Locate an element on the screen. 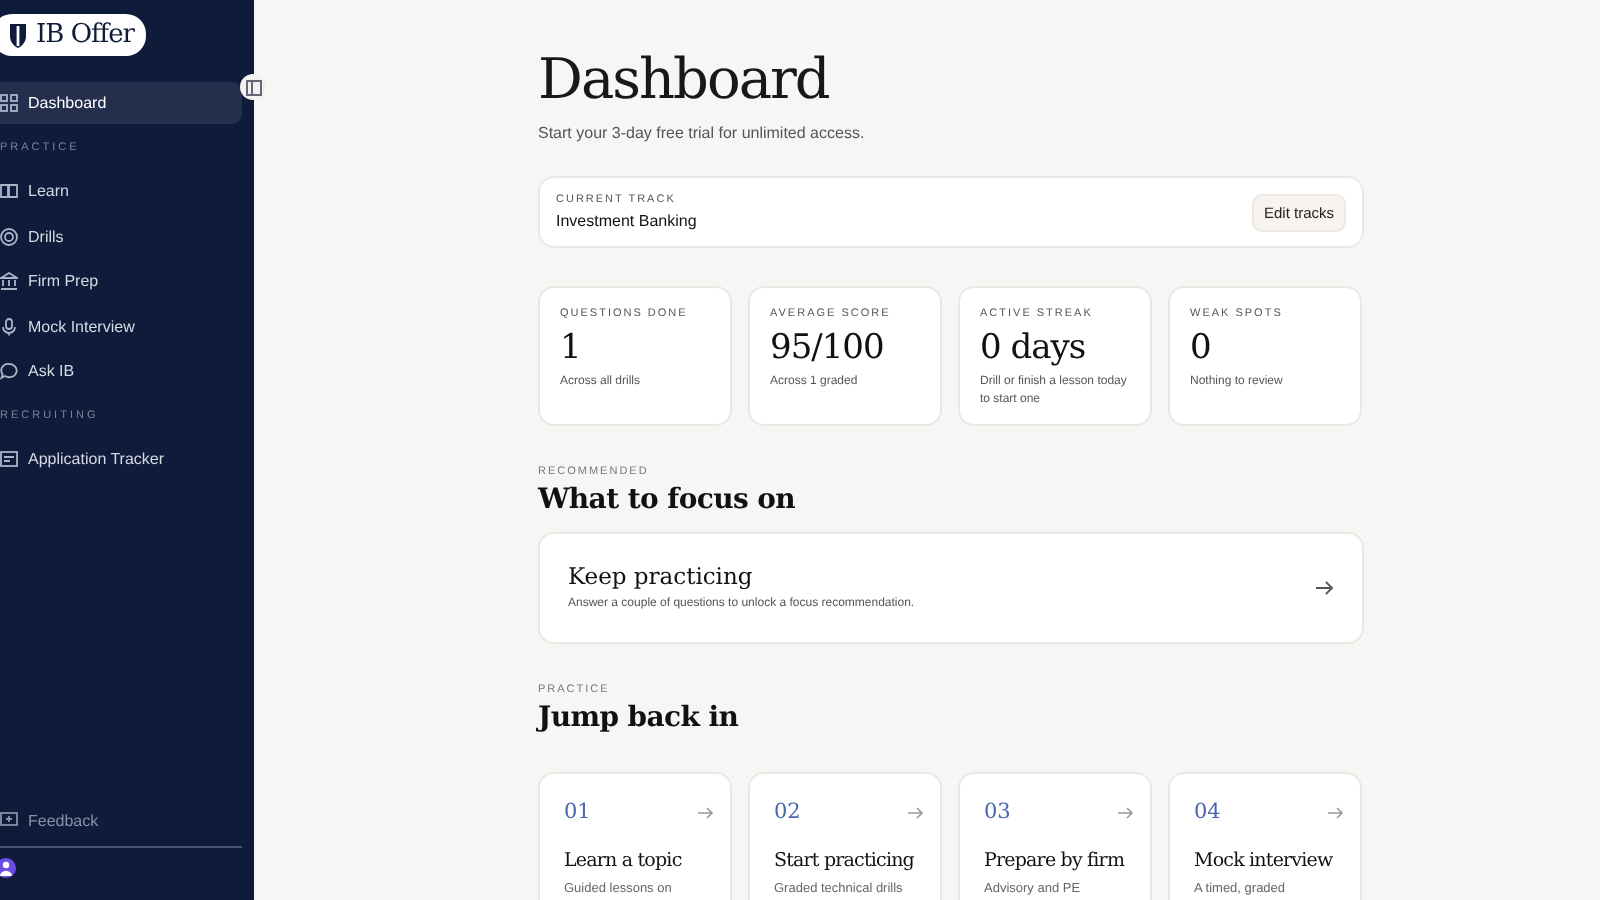  stat-value: 0 is located at coordinates (1201, 348).